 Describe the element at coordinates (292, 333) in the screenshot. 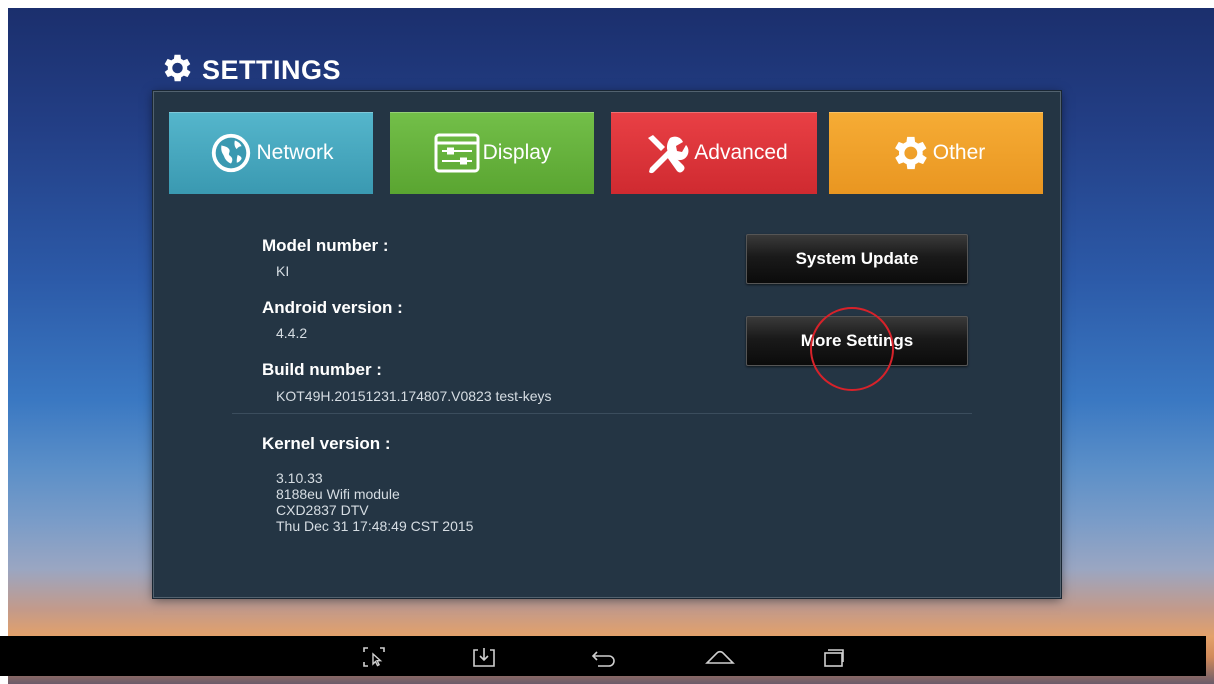

I see `android-version-value: 4.4.2` at that location.